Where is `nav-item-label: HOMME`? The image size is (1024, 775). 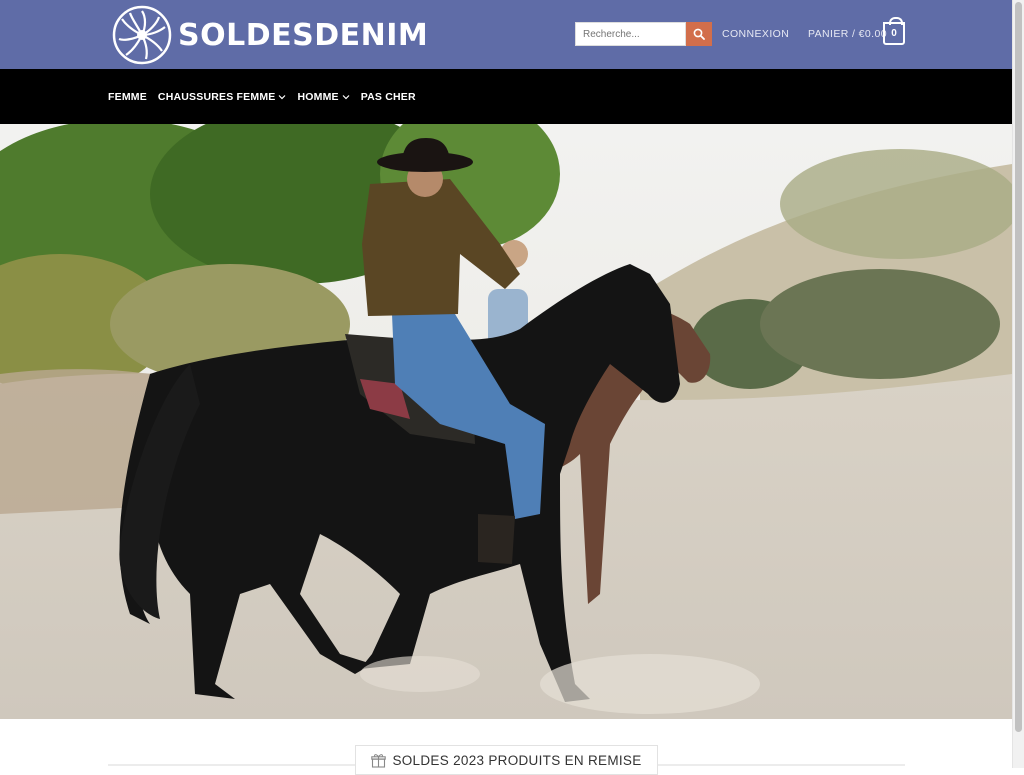 nav-item-label: HOMME is located at coordinates (318, 96).